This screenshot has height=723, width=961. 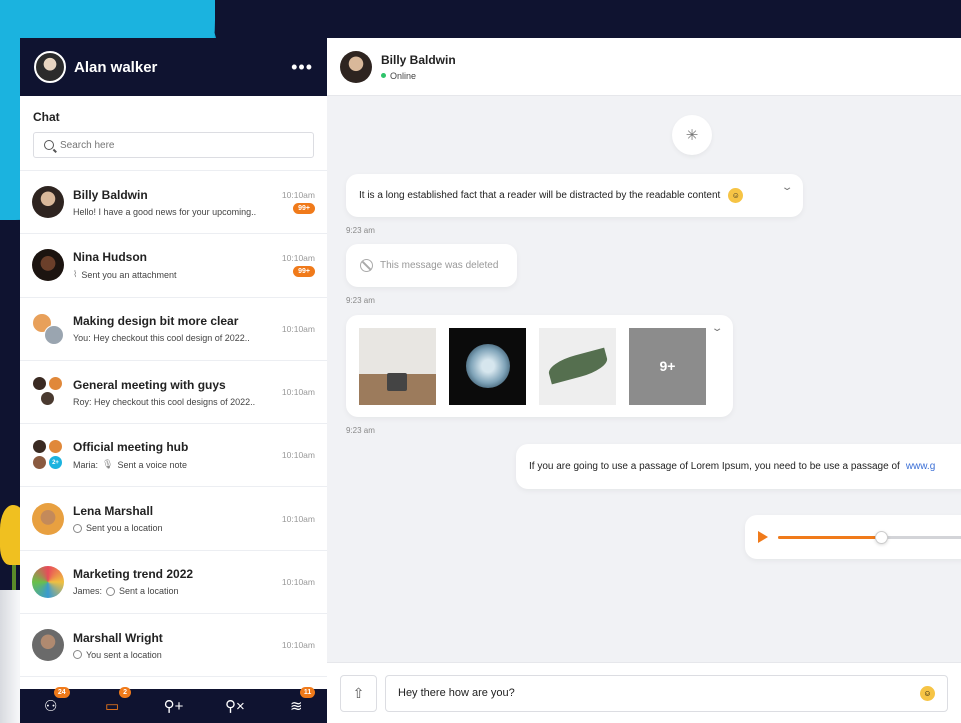 What do you see at coordinates (829, 537) in the screenshot?
I see `voice-progress-fill` at bounding box center [829, 537].